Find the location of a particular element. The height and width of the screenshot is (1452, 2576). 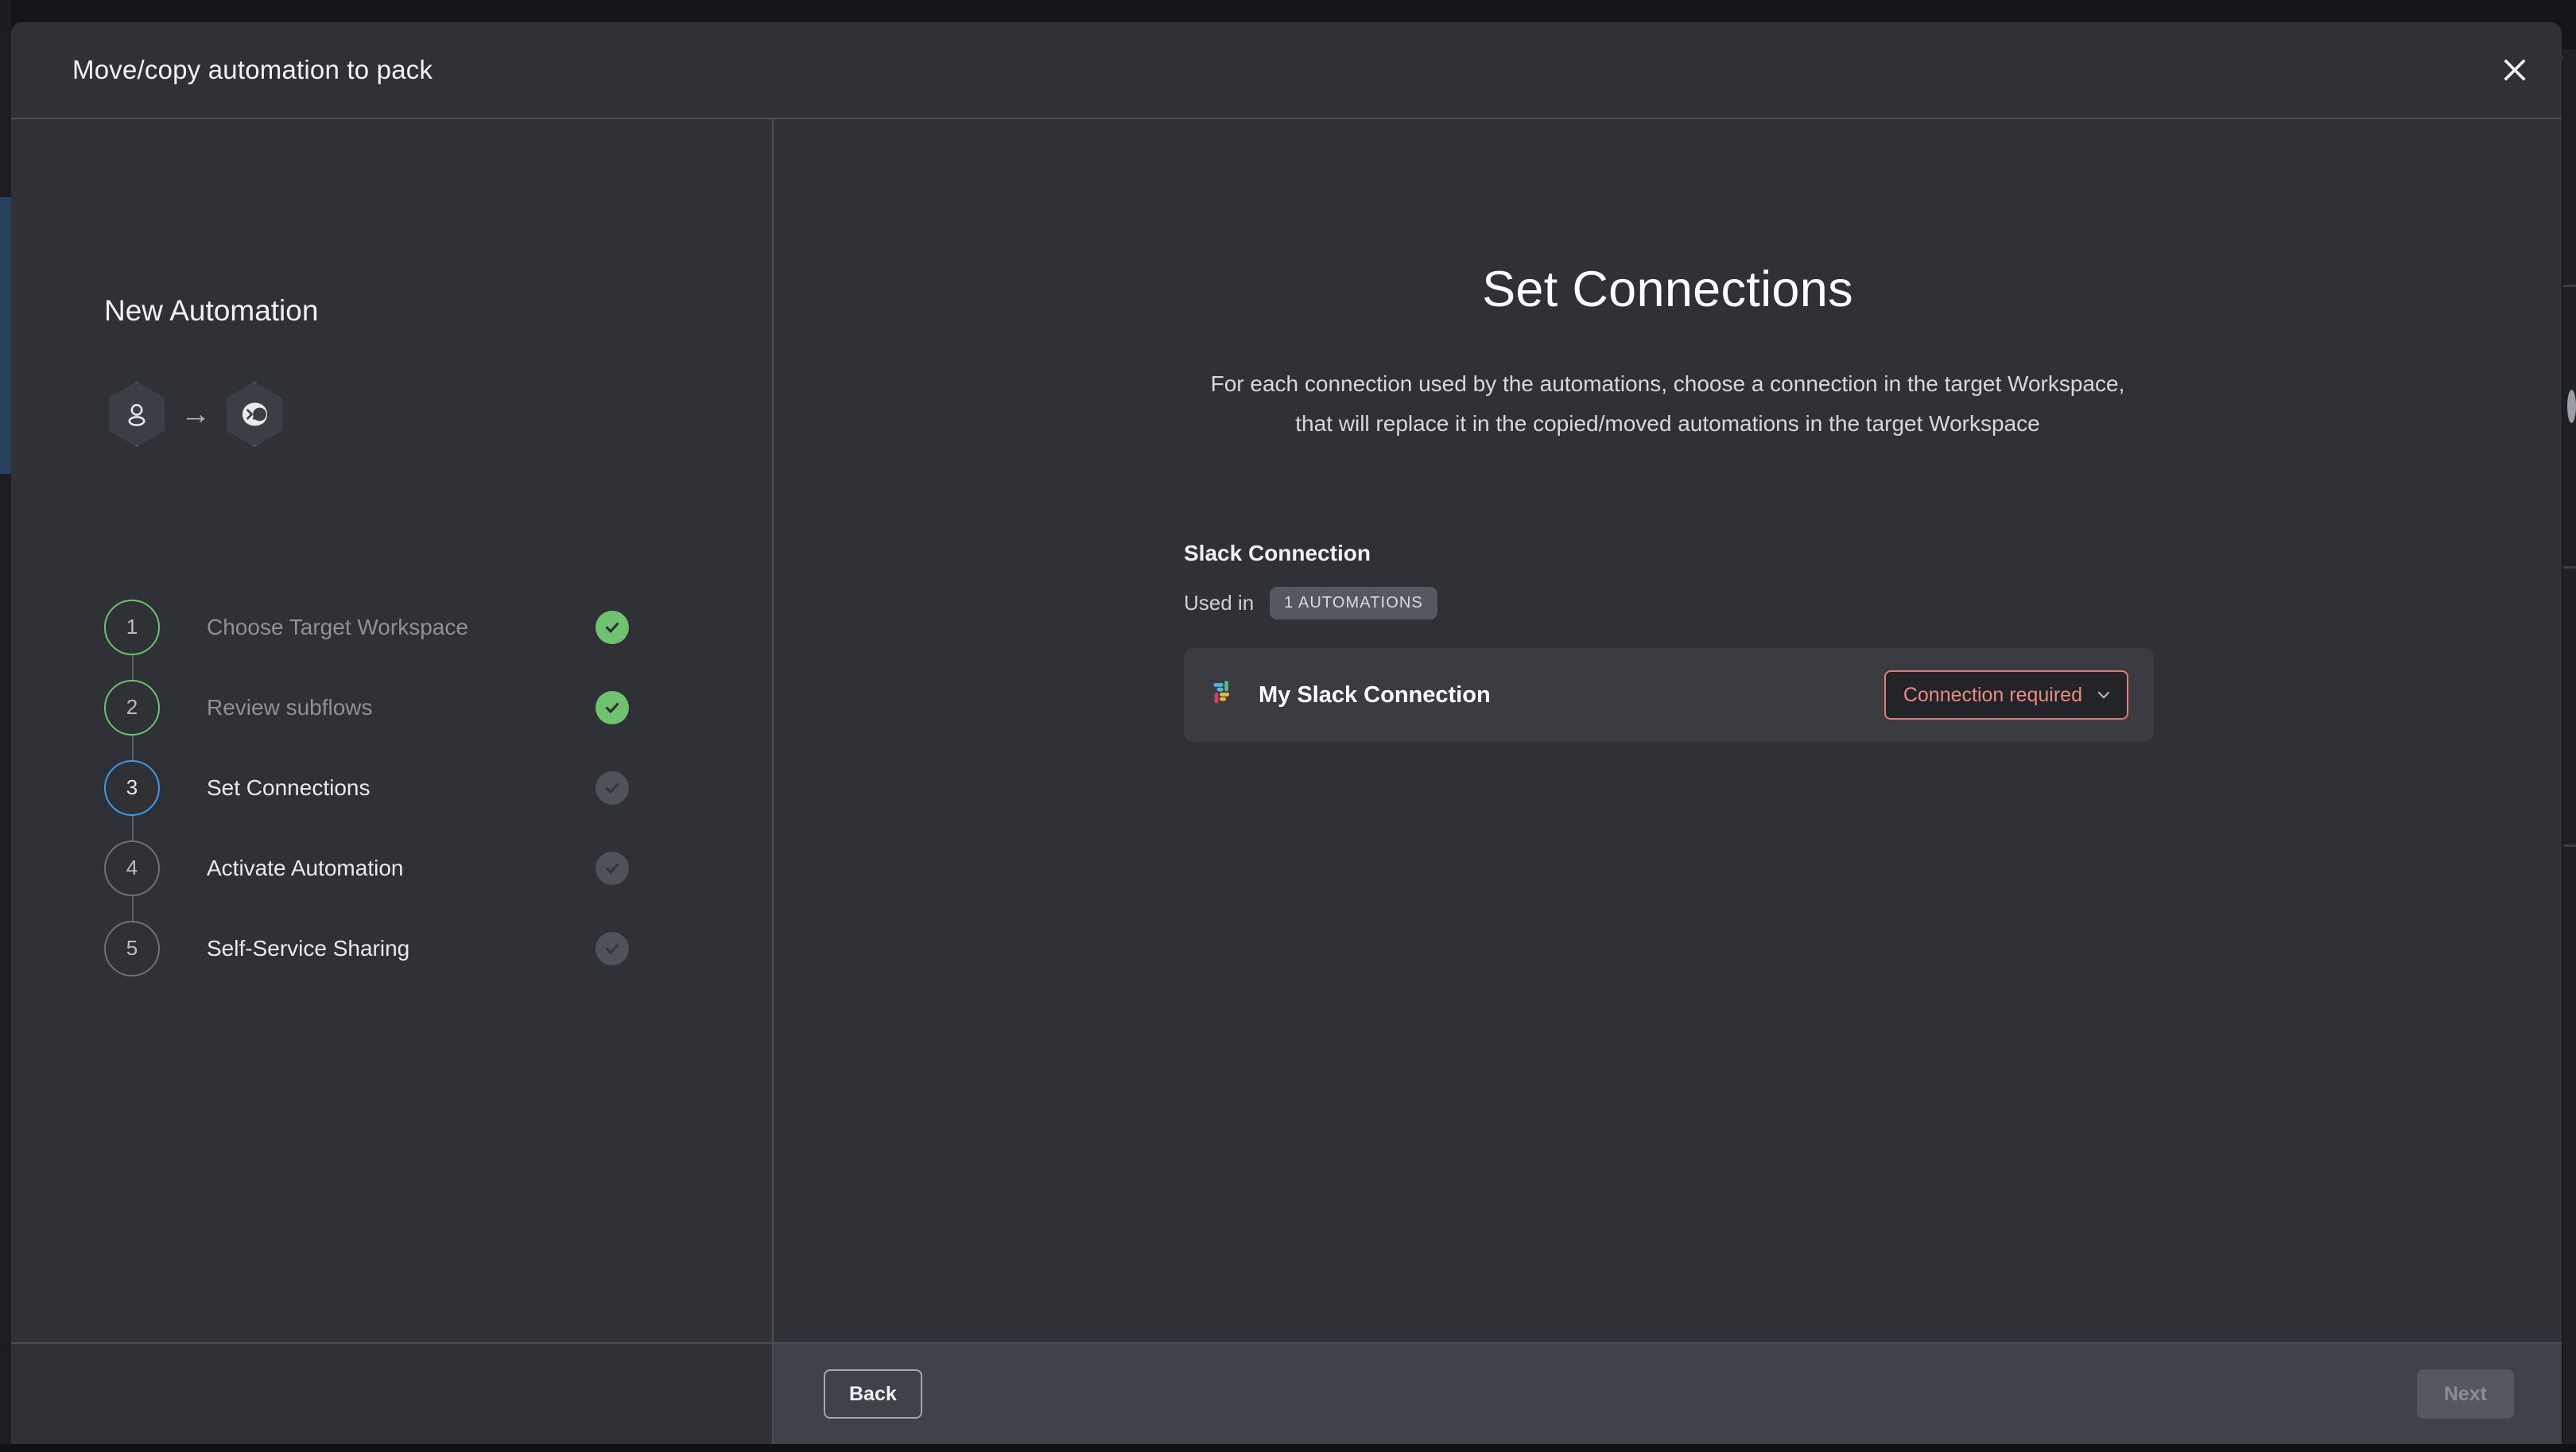

page-title: Set Connections is located at coordinates (1668, 289).